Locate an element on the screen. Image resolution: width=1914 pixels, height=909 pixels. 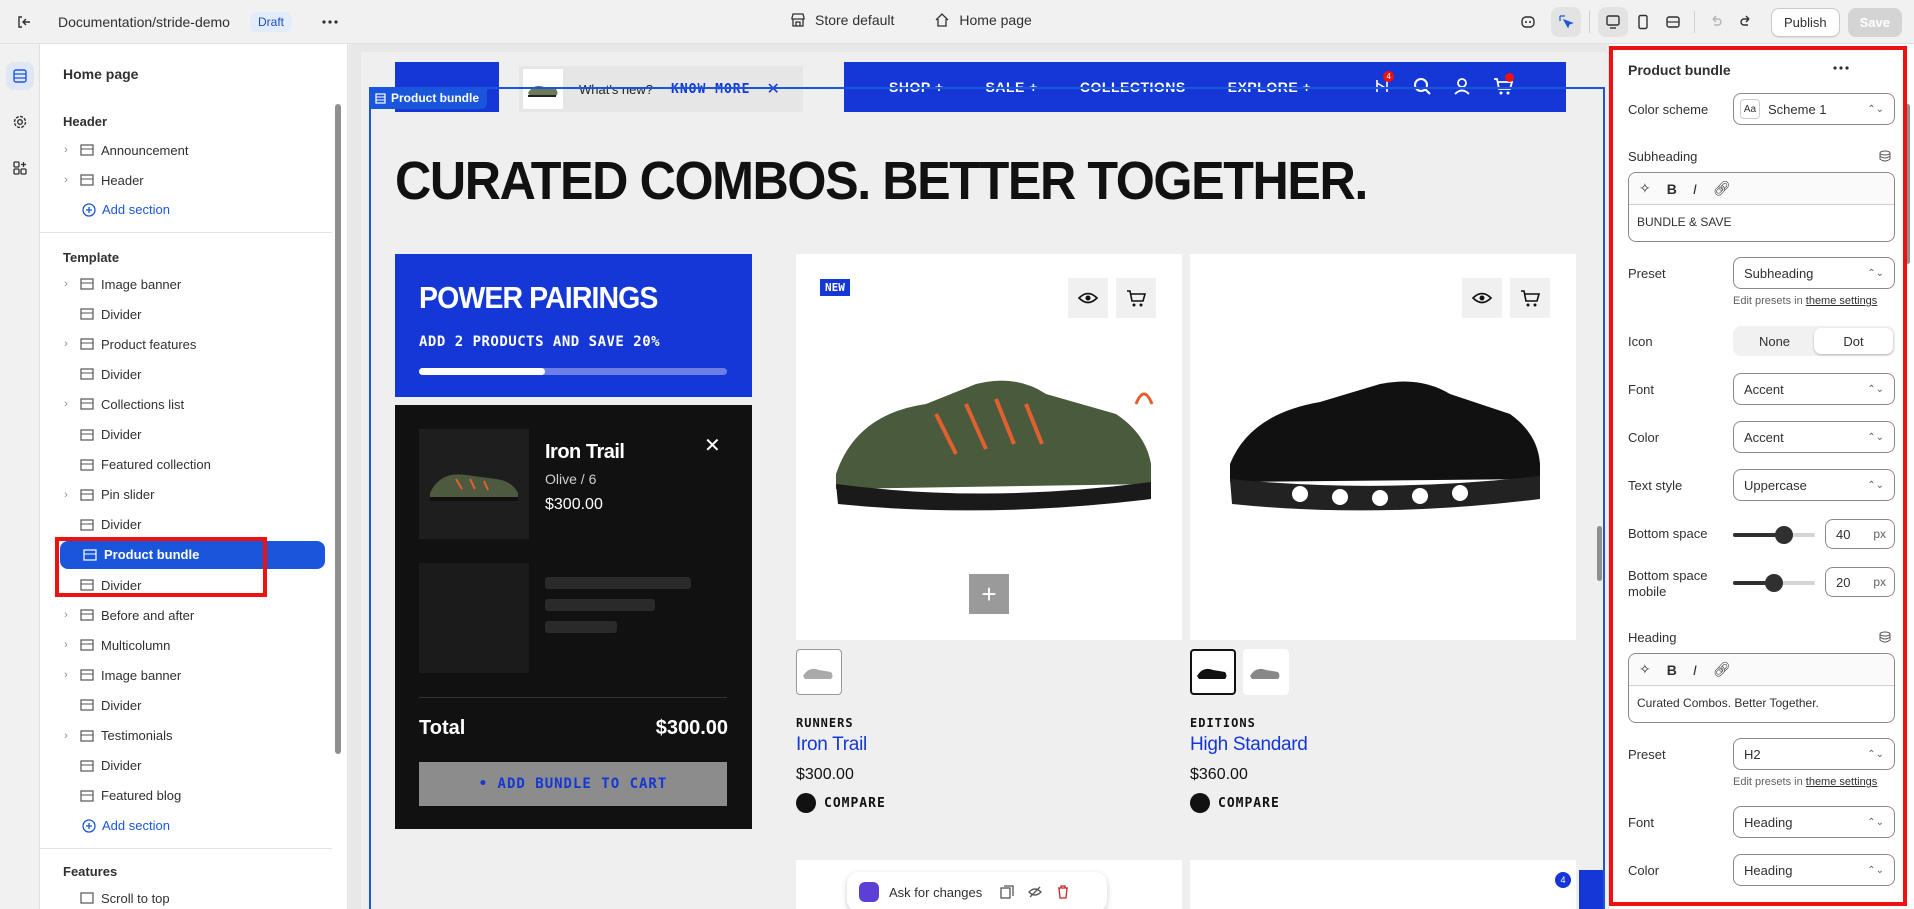
tree-item-product-features: › Product features is located at coordinates (202, 344).